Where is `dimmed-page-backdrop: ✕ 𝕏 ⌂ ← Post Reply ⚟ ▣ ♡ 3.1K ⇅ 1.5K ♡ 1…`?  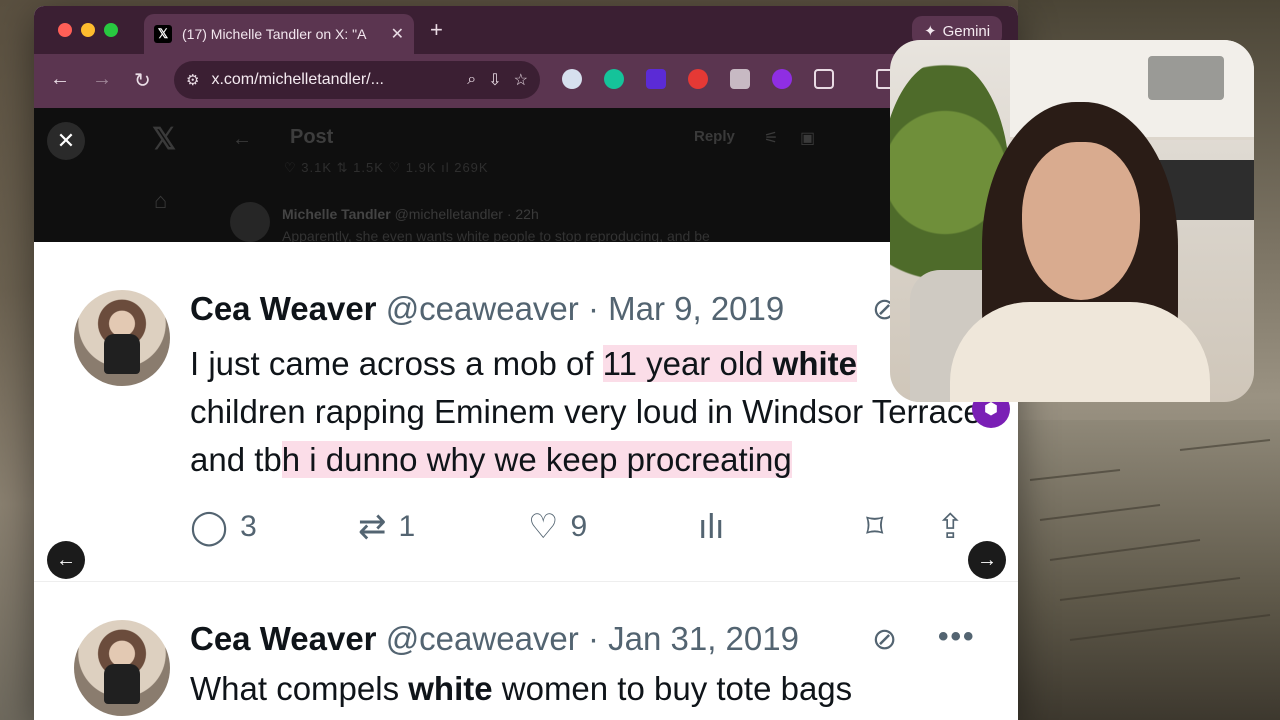
dimmed-page-backdrop: ✕ 𝕏 ⌂ ← Post Reply ⚟ ▣ ♡ 3.1K ⇅ 1.5K ♡ 1… is located at coordinates (526, 176).